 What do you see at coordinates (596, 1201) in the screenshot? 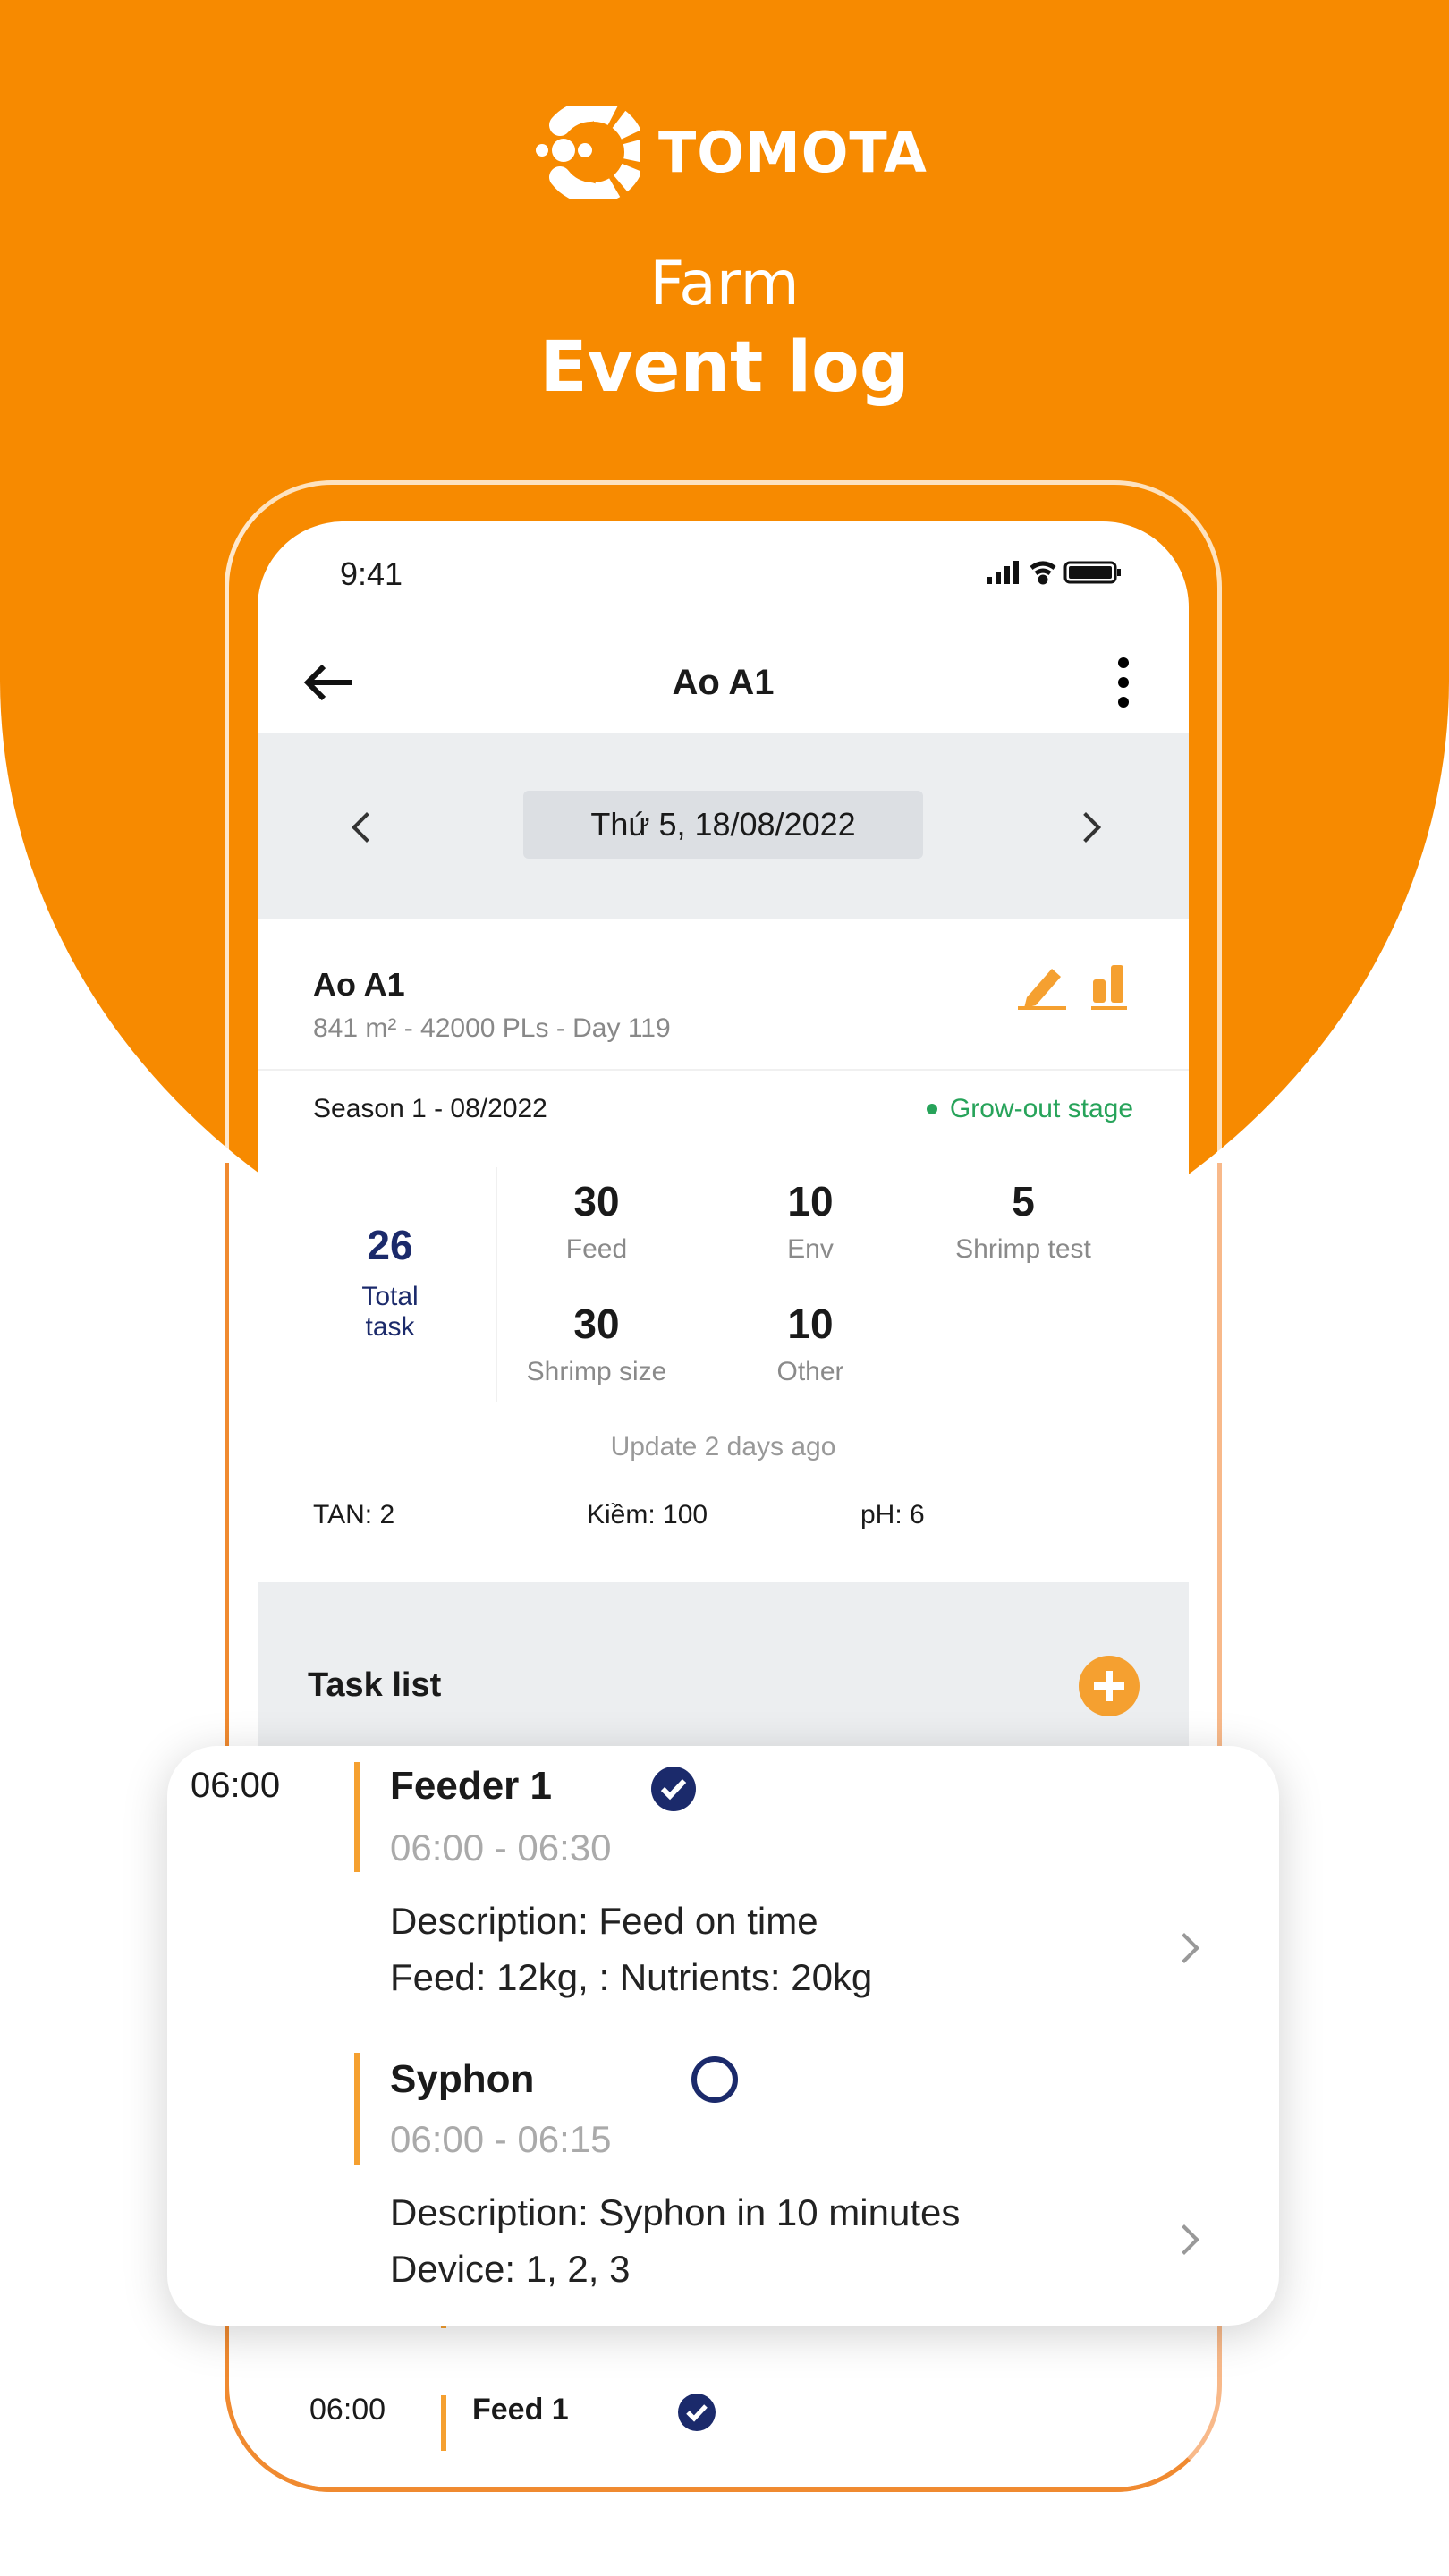
I see `stat-feed-value: 30` at bounding box center [596, 1201].